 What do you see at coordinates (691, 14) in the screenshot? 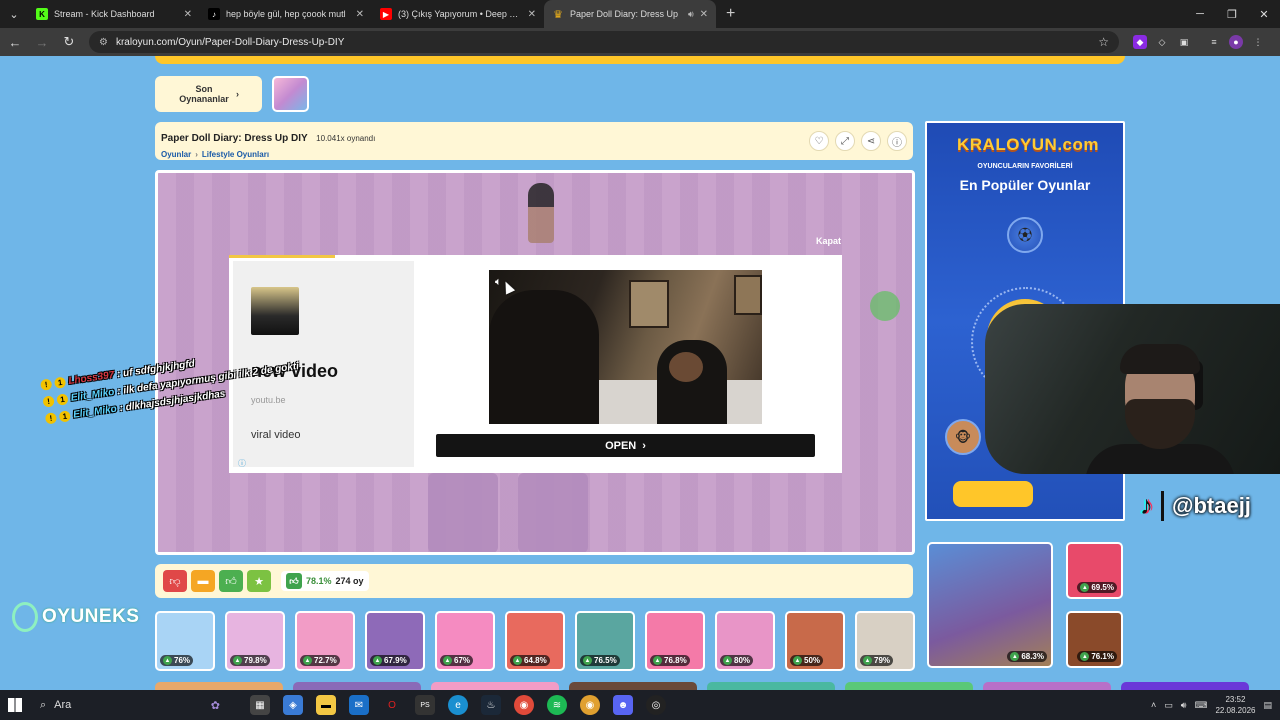
I see `speaker-icon: 🔊︎` at bounding box center [691, 14].